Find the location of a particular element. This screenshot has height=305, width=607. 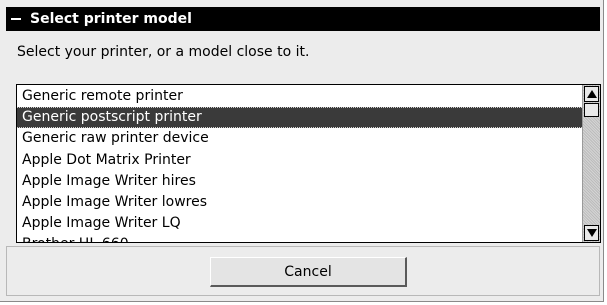

scroll-up-button is located at coordinates (591, 94).